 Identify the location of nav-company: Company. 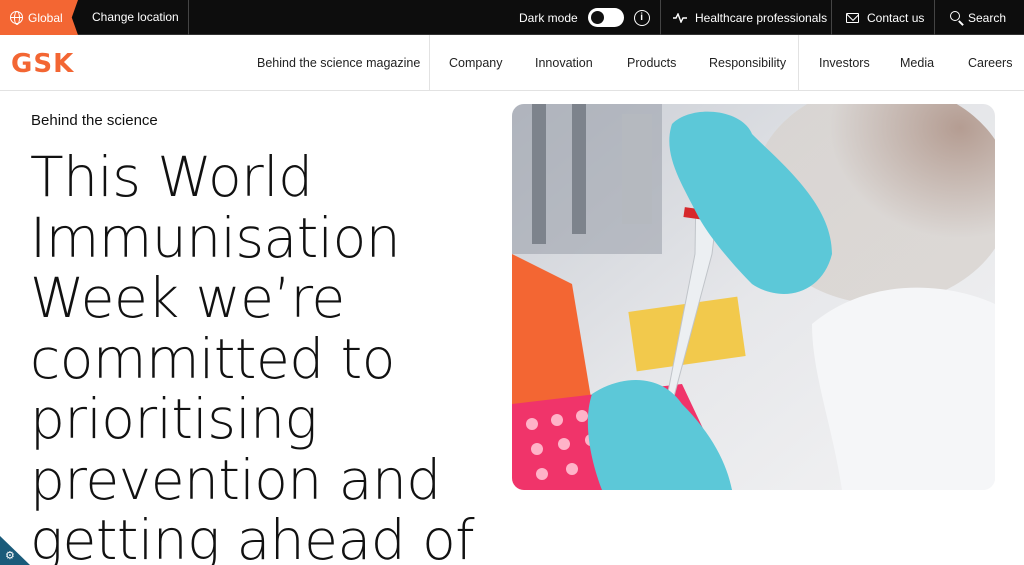
(476, 63).